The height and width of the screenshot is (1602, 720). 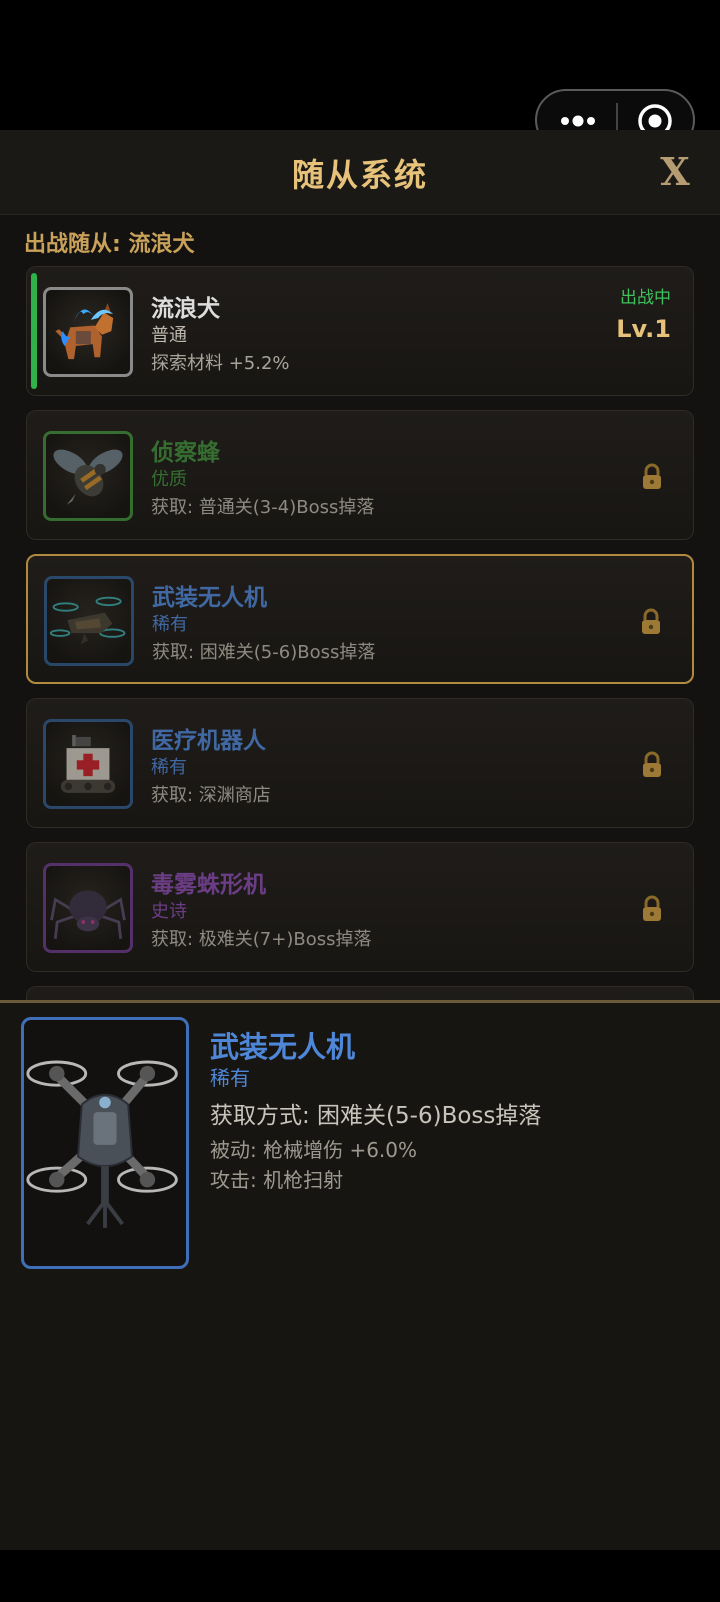 What do you see at coordinates (109, 244) in the screenshot?
I see `active-pet-label: 出战随从: 流浪犬` at bounding box center [109, 244].